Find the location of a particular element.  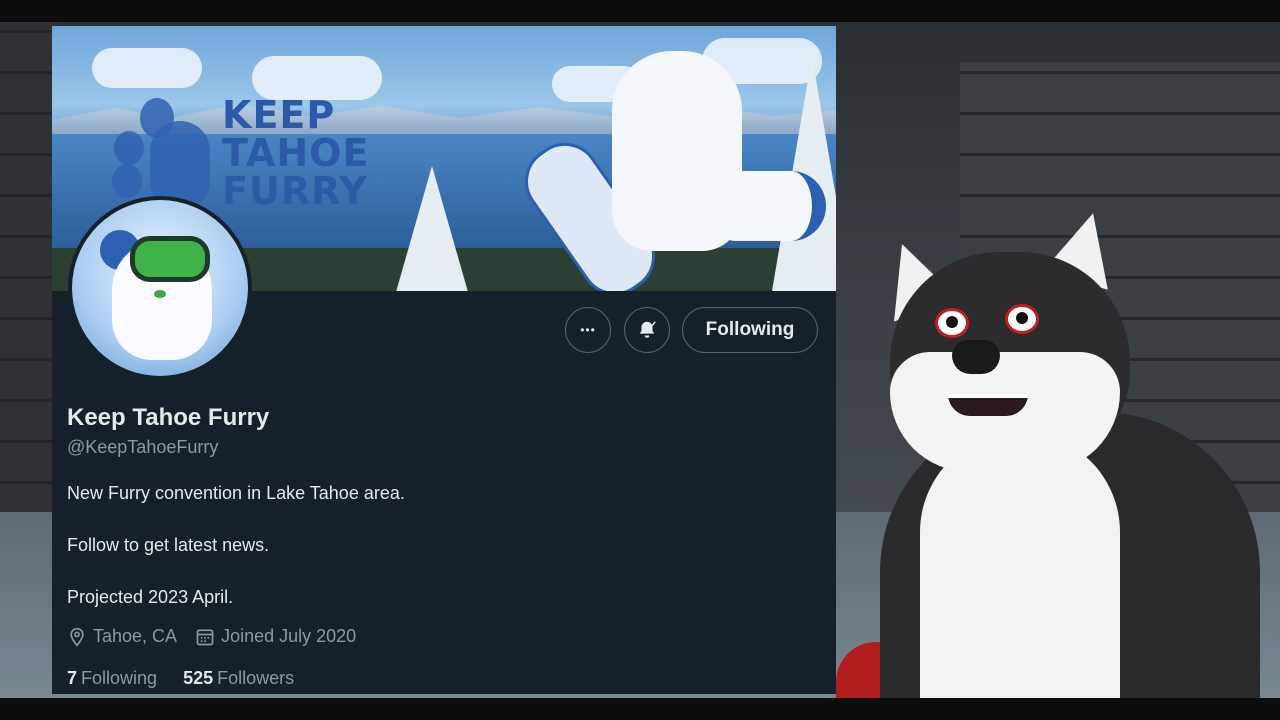

banner-logo-line: KEEP is located at coordinates (279, 115).